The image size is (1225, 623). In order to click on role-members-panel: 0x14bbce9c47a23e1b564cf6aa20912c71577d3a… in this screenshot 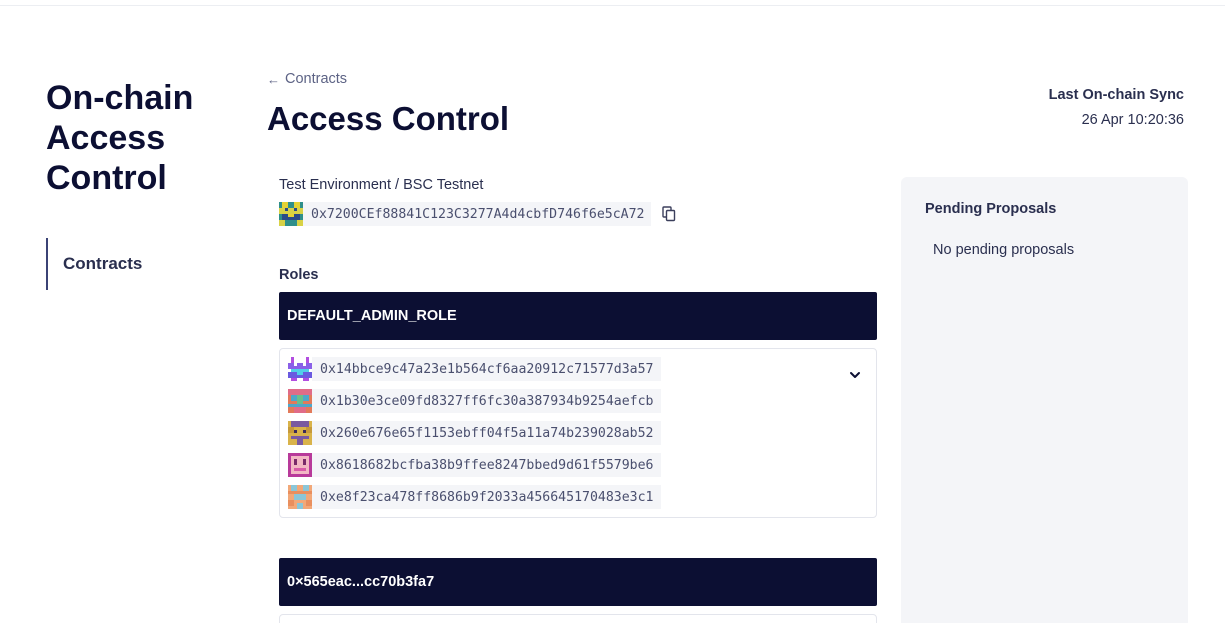, I will do `click(578, 433)`.